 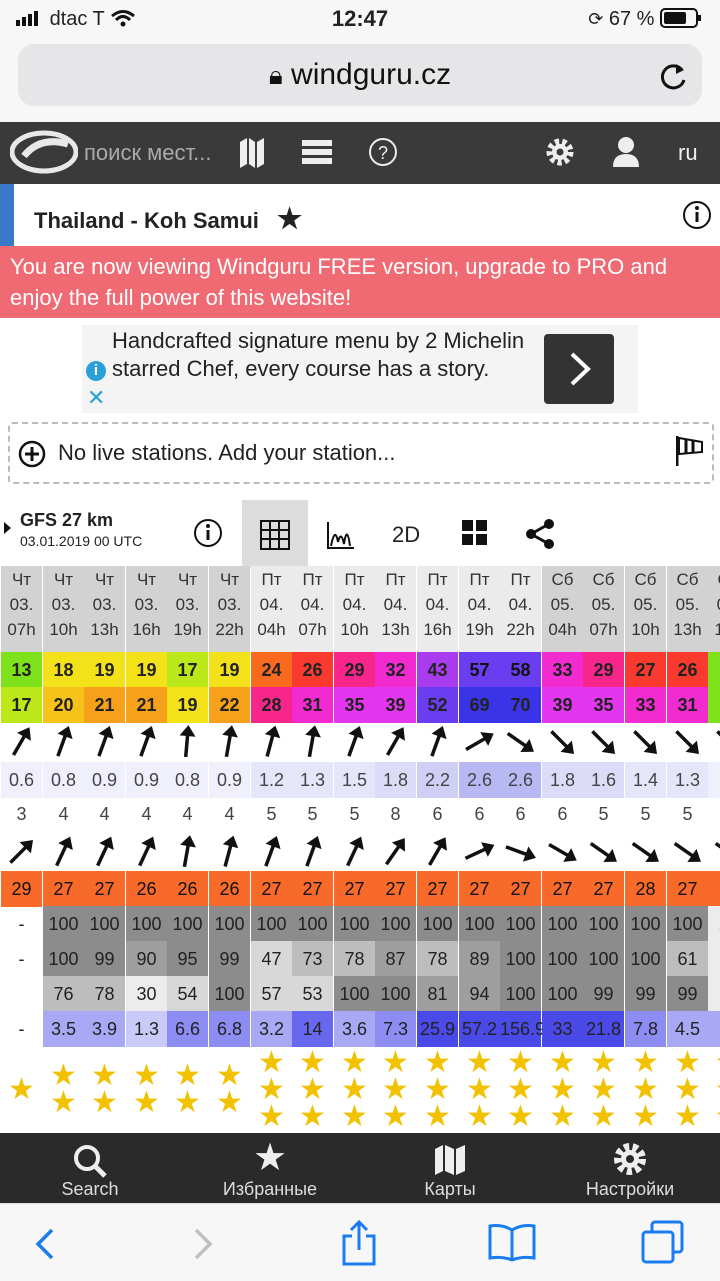 I want to click on tab-search: Search, so click(x=90, y=1168).